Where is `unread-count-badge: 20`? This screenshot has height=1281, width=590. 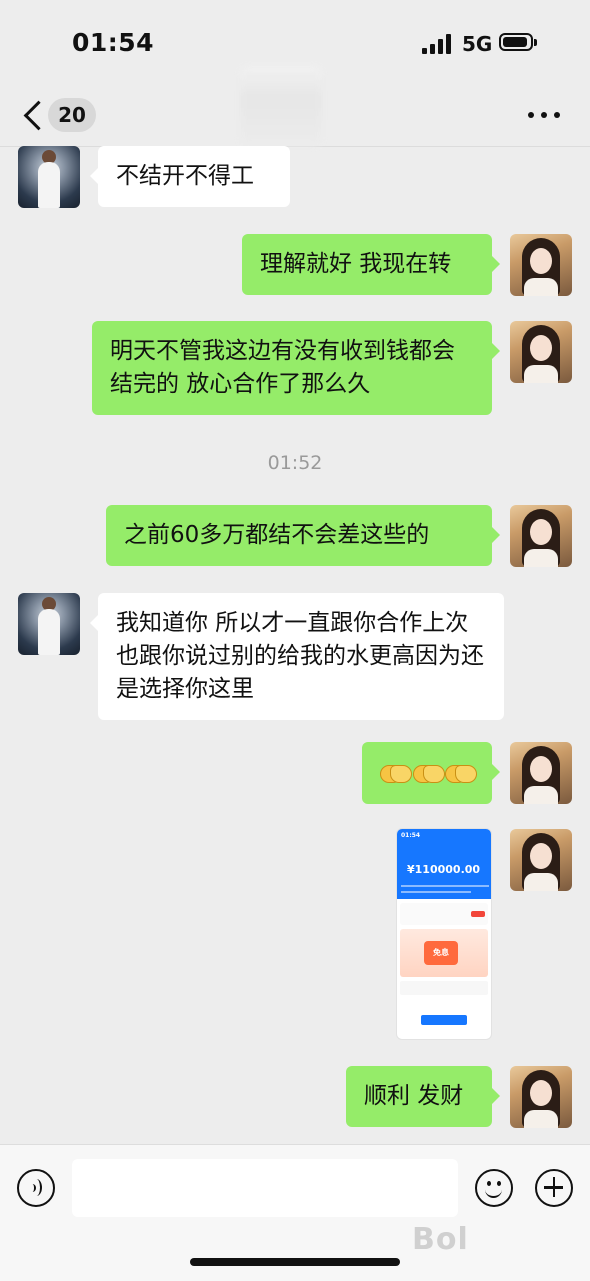 unread-count-badge: 20 is located at coordinates (72, 115).